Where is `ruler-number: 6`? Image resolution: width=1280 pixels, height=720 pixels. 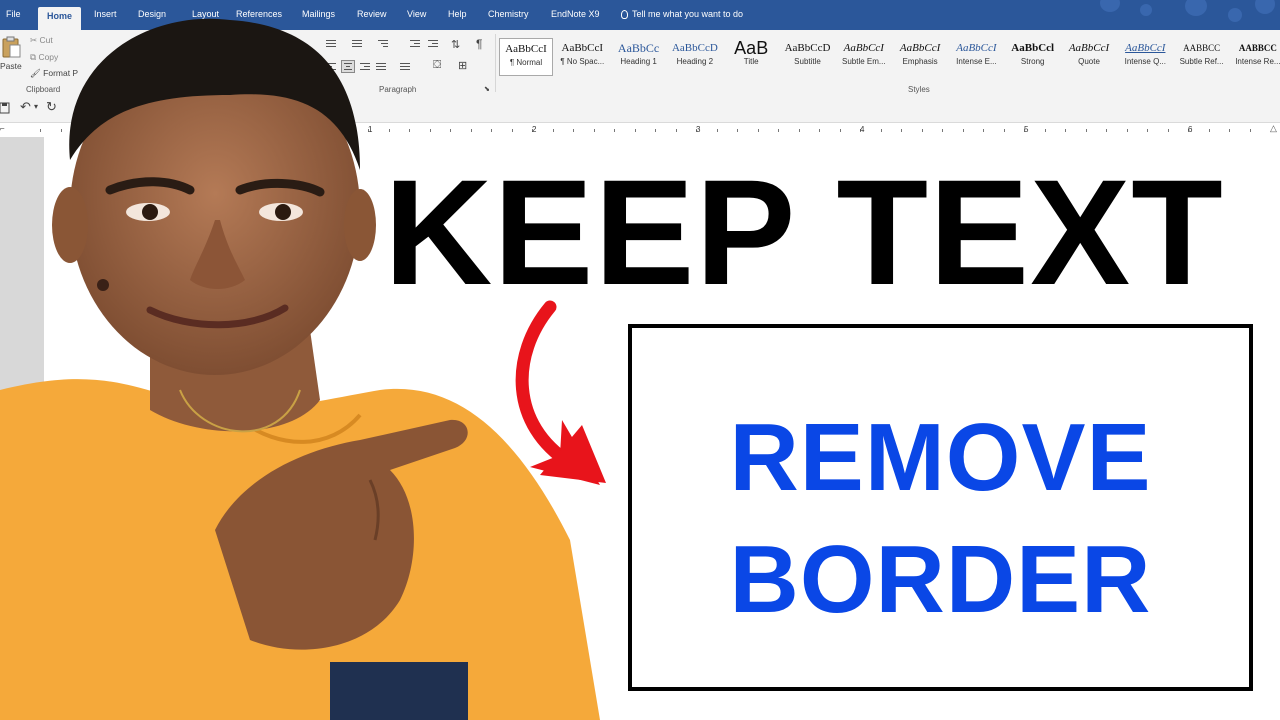
ruler-number: 6 is located at coordinates (1190, 129).